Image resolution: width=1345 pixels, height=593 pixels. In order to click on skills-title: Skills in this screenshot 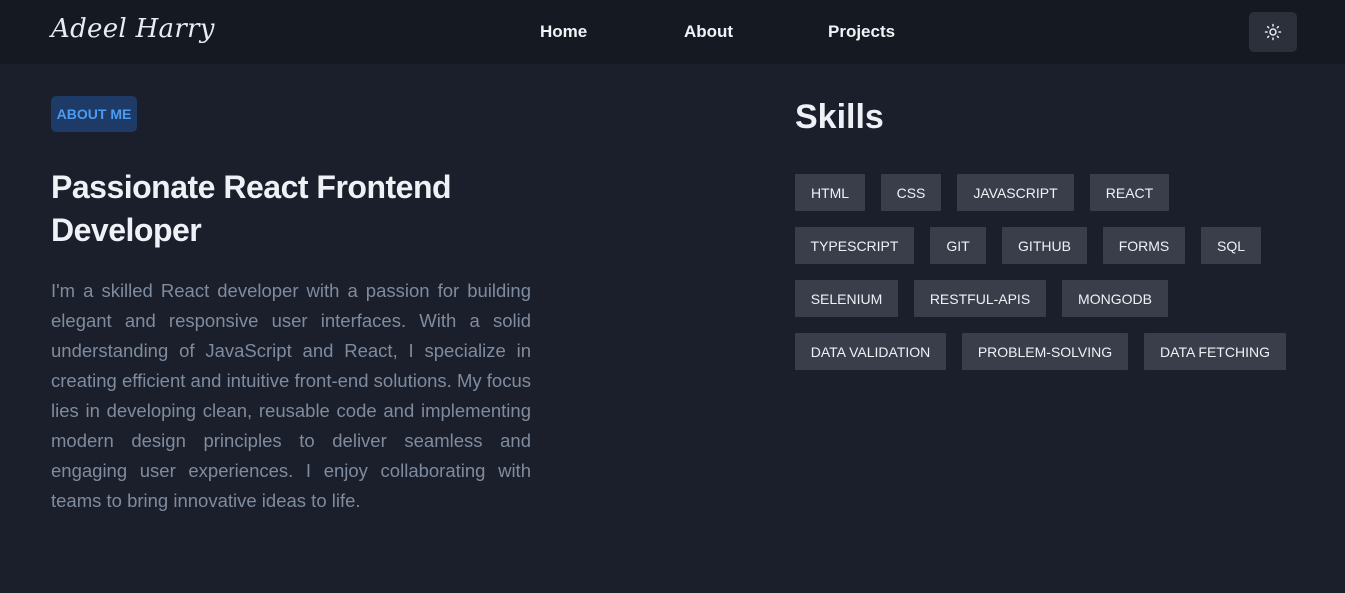, I will do `click(839, 117)`.